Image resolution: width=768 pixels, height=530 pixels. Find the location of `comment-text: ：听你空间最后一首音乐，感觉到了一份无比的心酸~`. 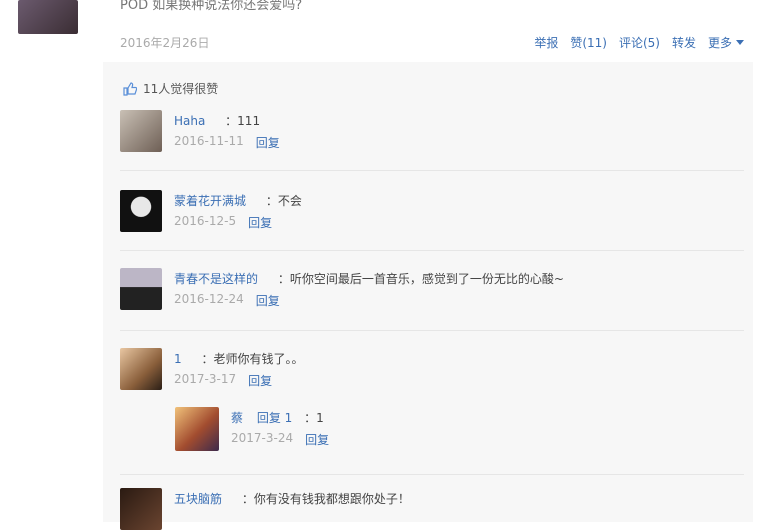

comment-text: ：听你空间最后一首音乐，感觉到了一份无比的心酸~ is located at coordinates (420, 279).